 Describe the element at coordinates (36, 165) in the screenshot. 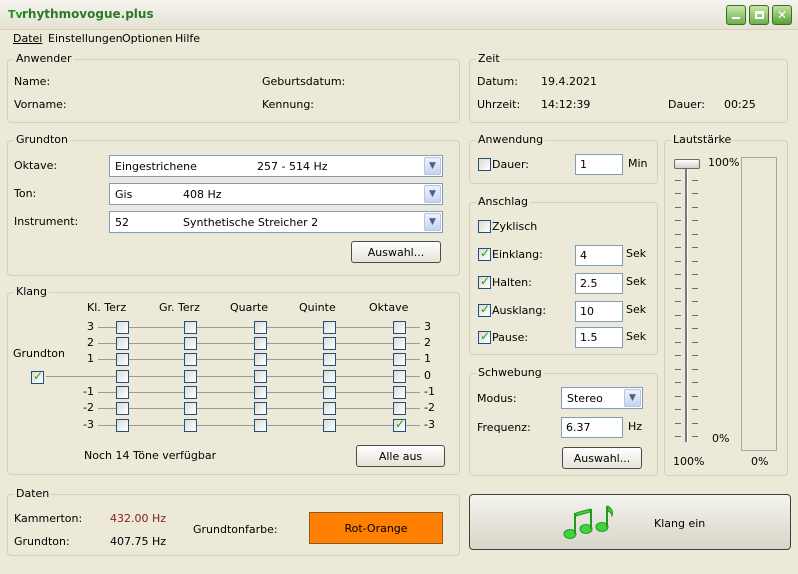

I see `oktave-label: Oktave:` at that location.